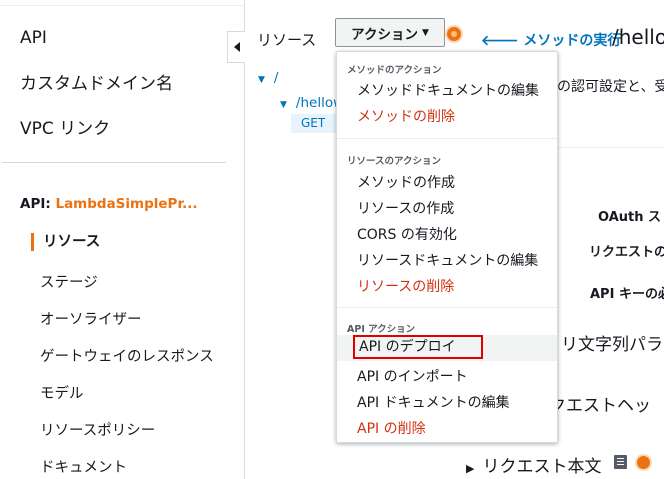 Image resolution: width=664 pixels, height=479 pixels. Describe the element at coordinates (65, 242) in the screenshot. I see `nav-item-resources: リソース` at that location.